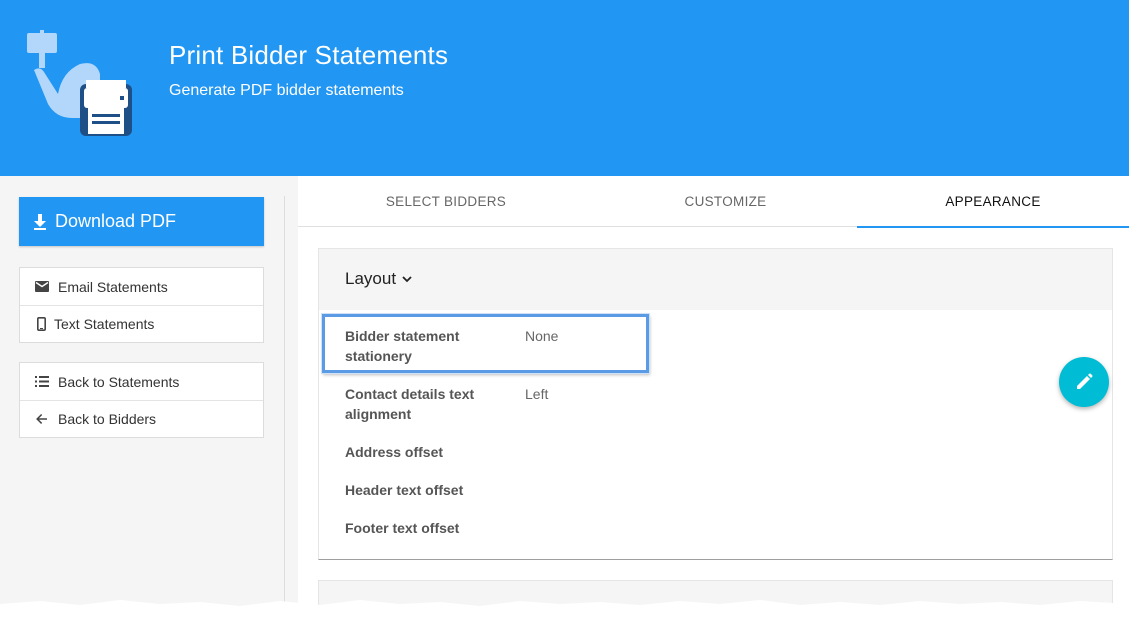 This screenshot has width=1129, height=634. What do you see at coordinates (107, 419) in the screenshot?
I see `back-to-bidders-label: Back to Bidders` at bounding box center [107, 419].